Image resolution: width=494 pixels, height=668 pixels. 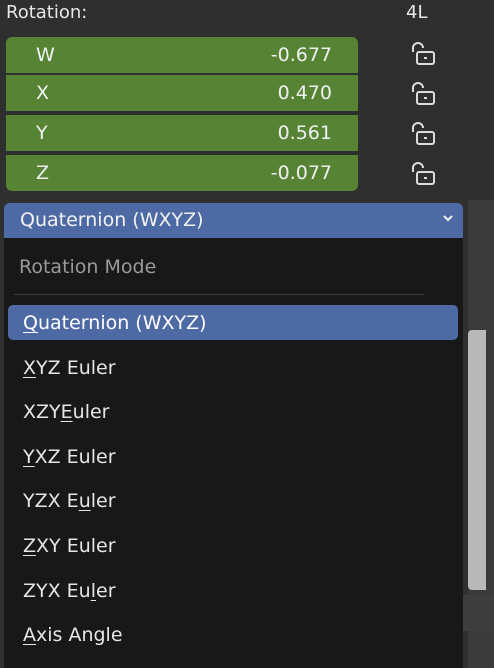 I want to click on rotation-extra-label: 4L, so click(x=417, y=12).